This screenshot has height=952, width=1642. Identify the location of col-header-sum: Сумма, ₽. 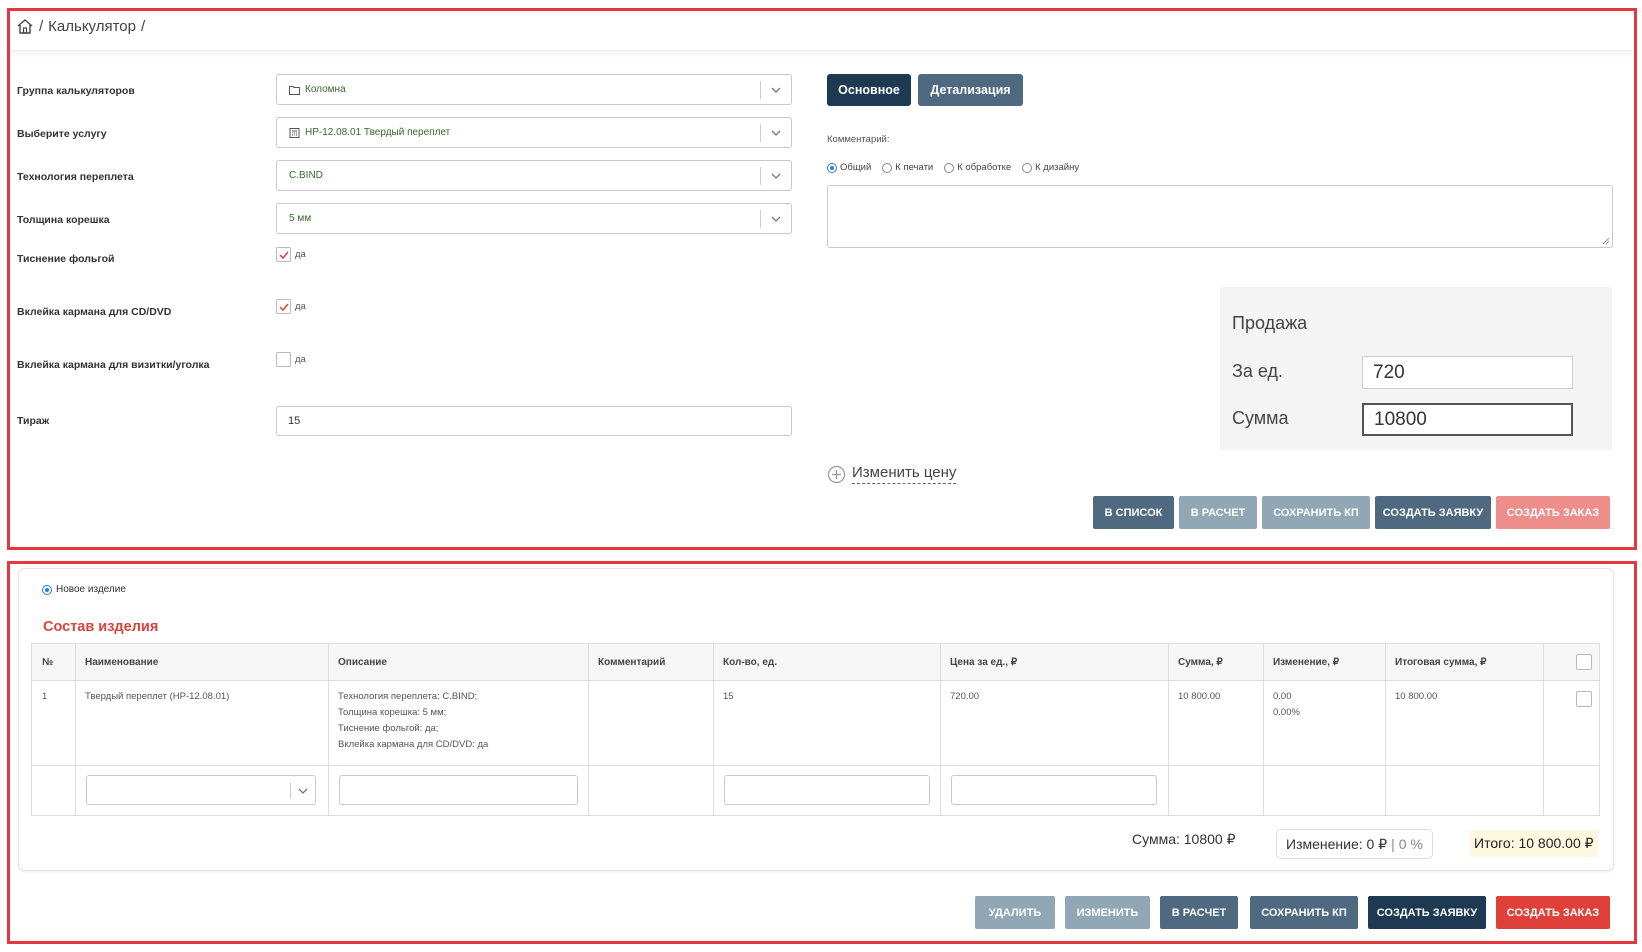
(1200, 662).